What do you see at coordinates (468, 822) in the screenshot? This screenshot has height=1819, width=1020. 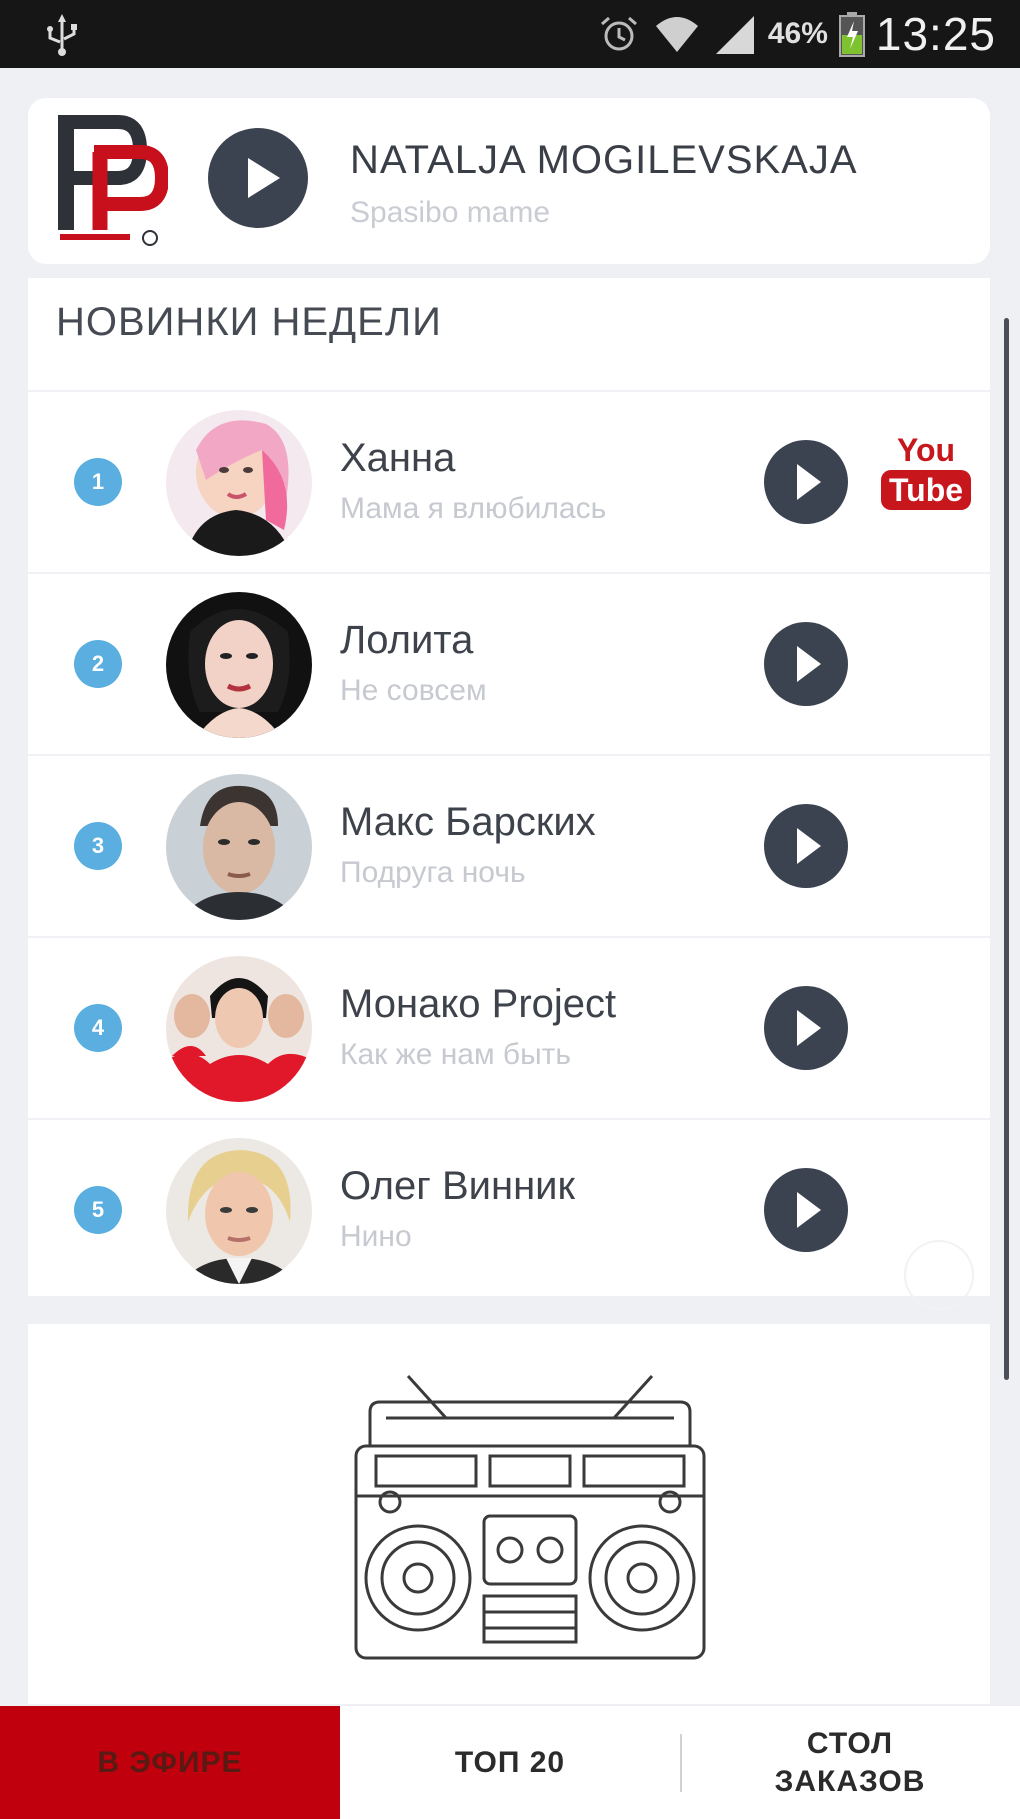 I see `artist-name: Макс Барских` at bounding box center [468, 822].